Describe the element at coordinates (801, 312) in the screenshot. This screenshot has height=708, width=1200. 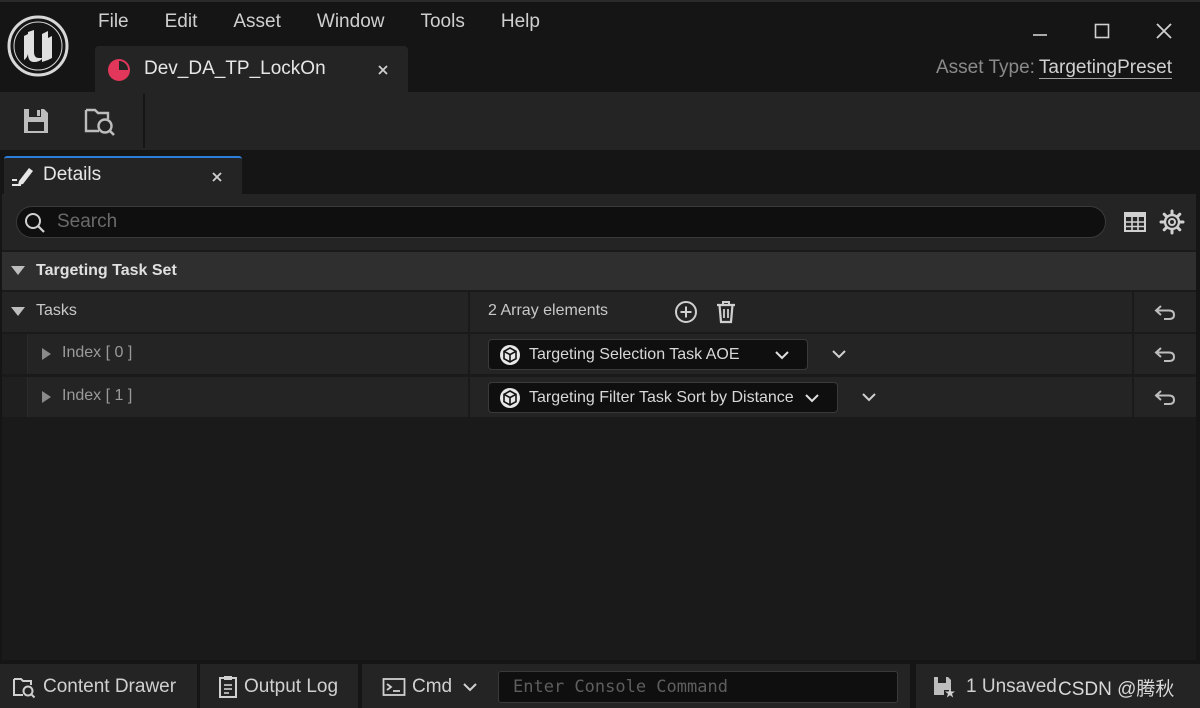
I see `tasks-value-cell: 2 Array elements` at that location.